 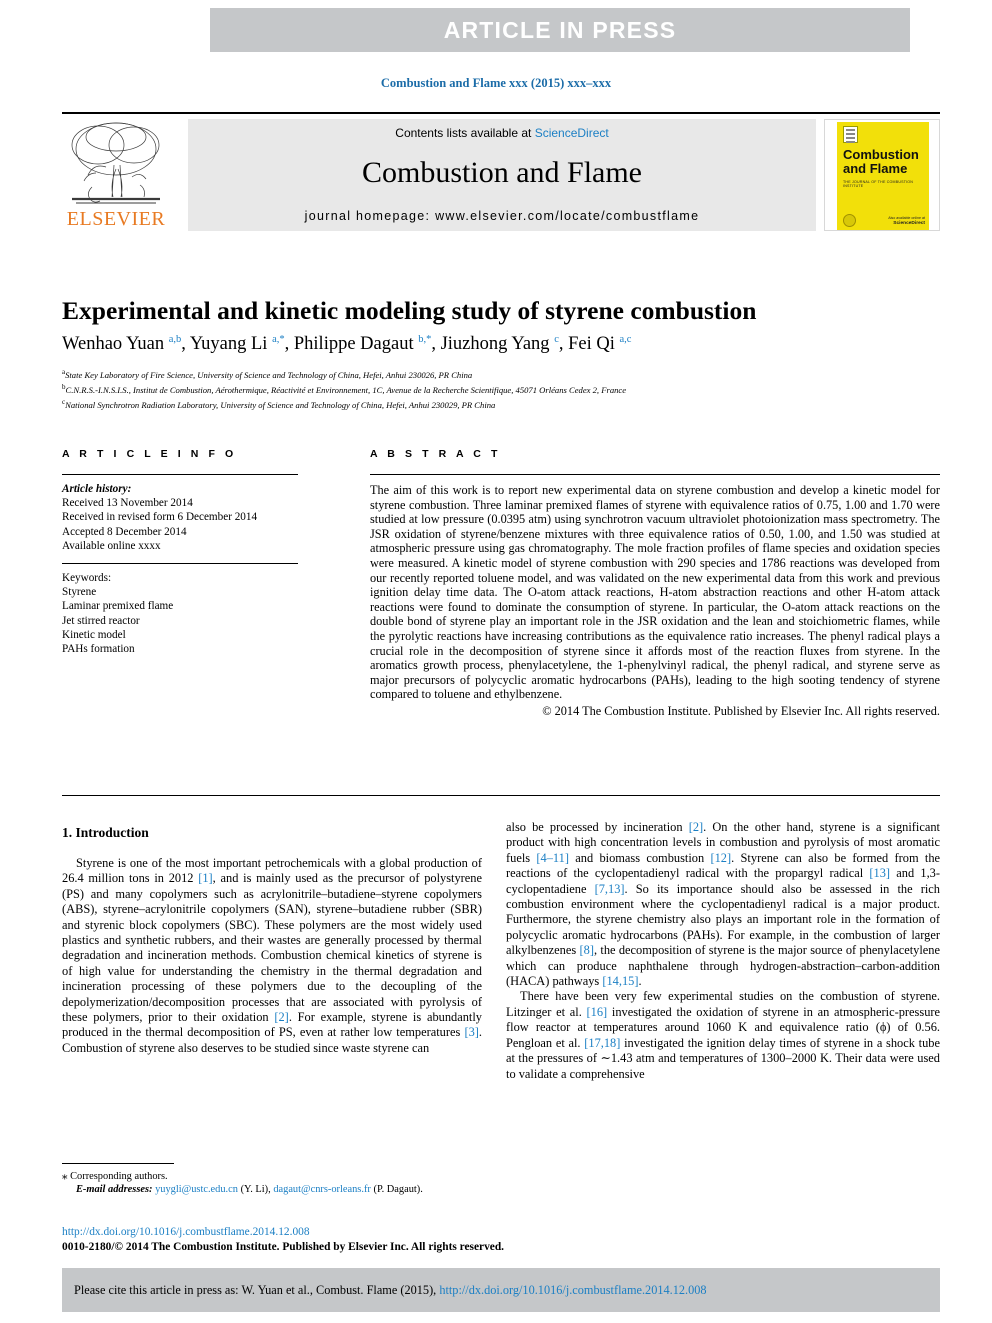 I want to click on keyword-item: Styrene, so click(x=79, y=592).